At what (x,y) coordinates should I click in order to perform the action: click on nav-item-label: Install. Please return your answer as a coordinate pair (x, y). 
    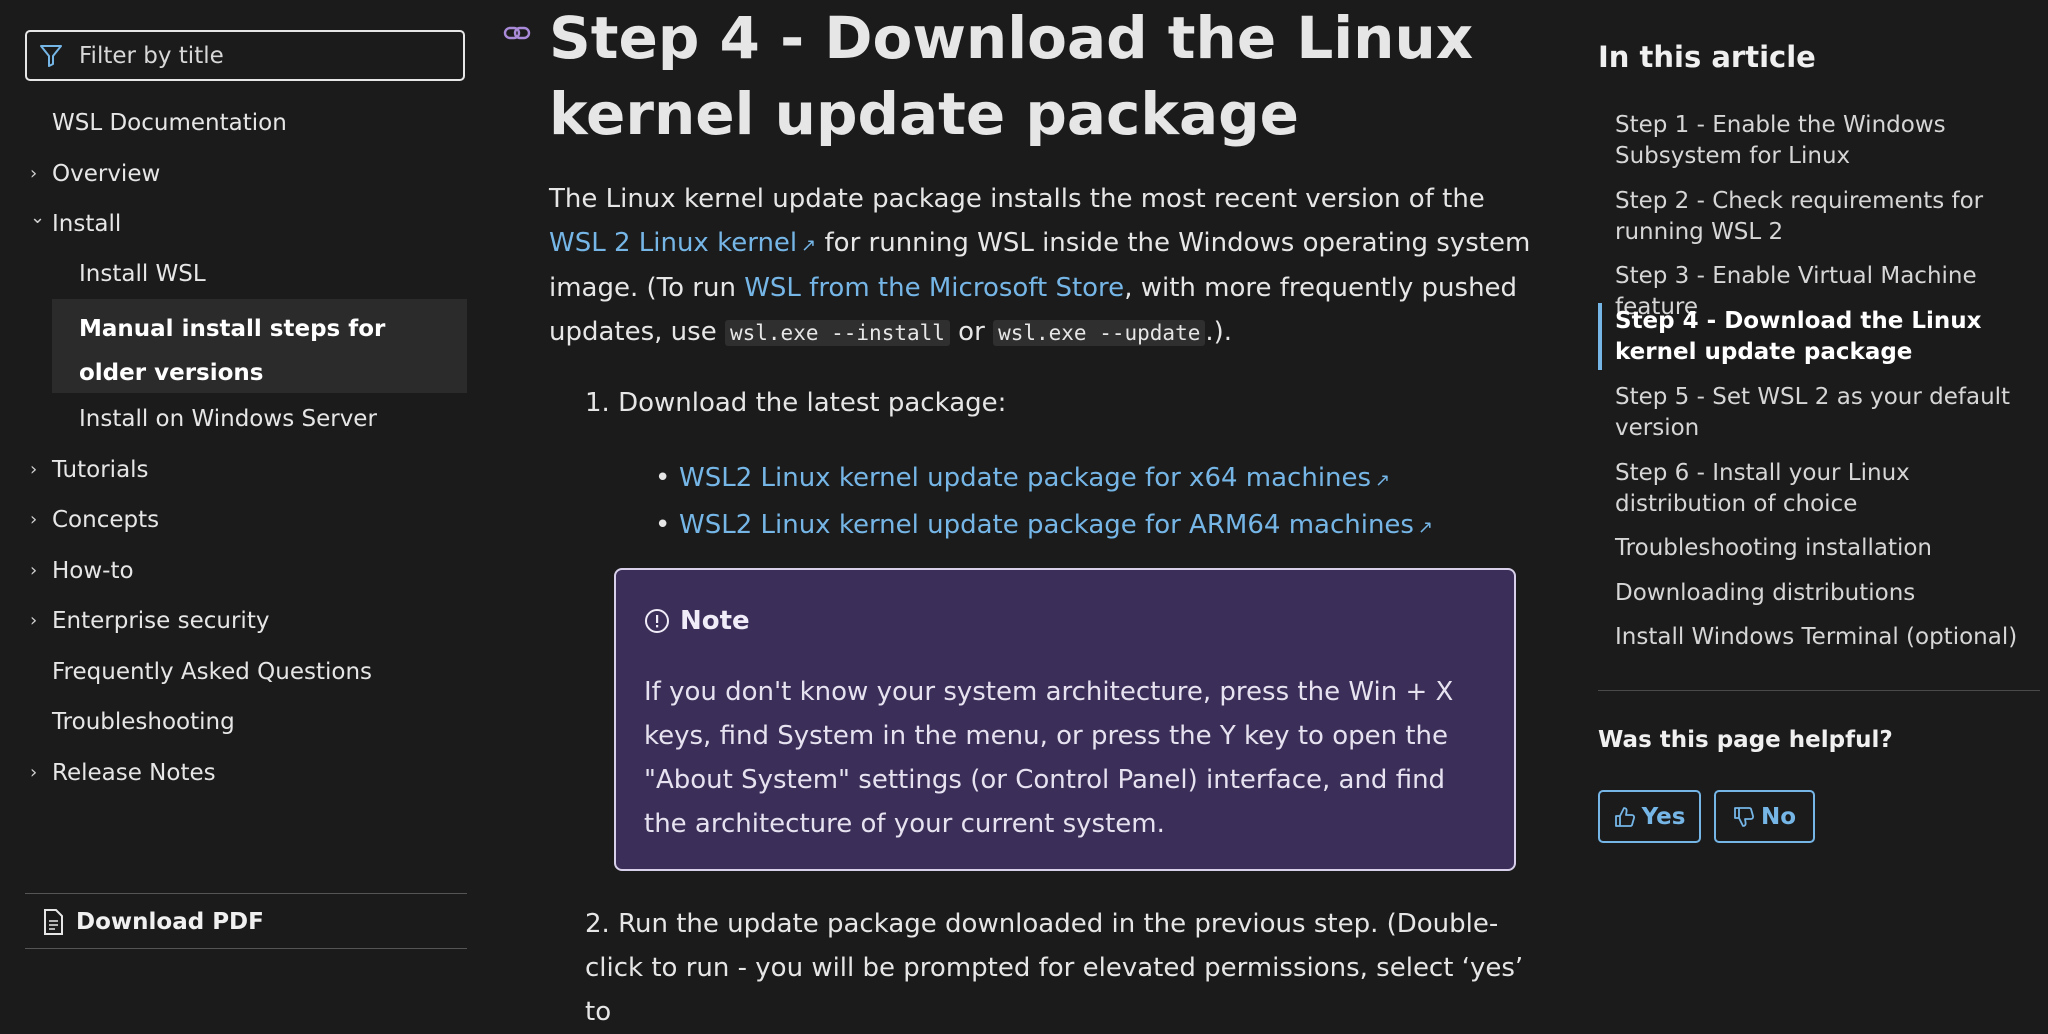
    Looking at the image, I should click on (87, 224).